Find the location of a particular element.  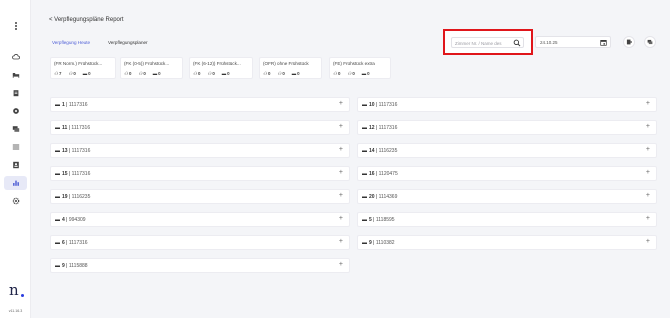

cloud-icon is located at coordinates (15, 57).